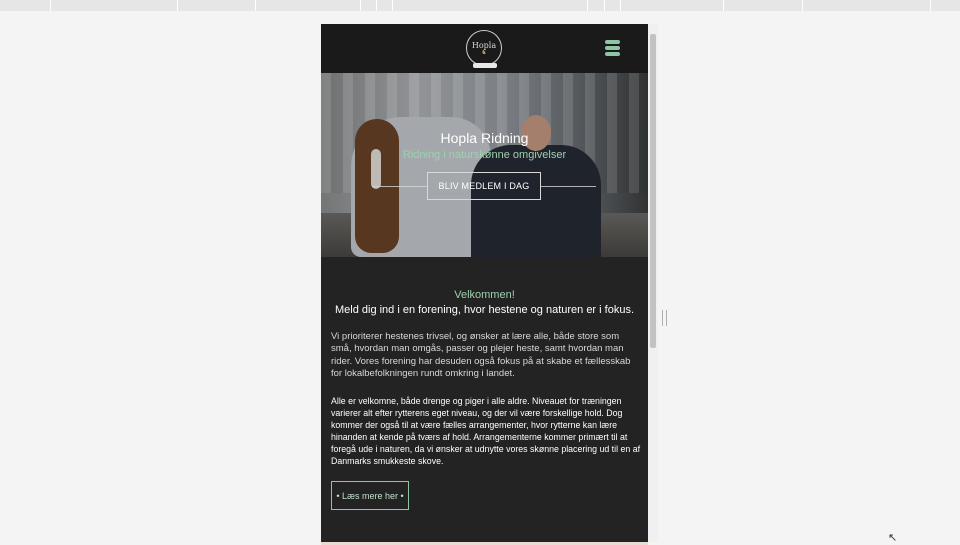 The width and height of the screenshot is (960, 545). What do you see at coordinates (568, 186) in the screenshot?
I see `hero-divider-right` at bounding box center [568, 186].